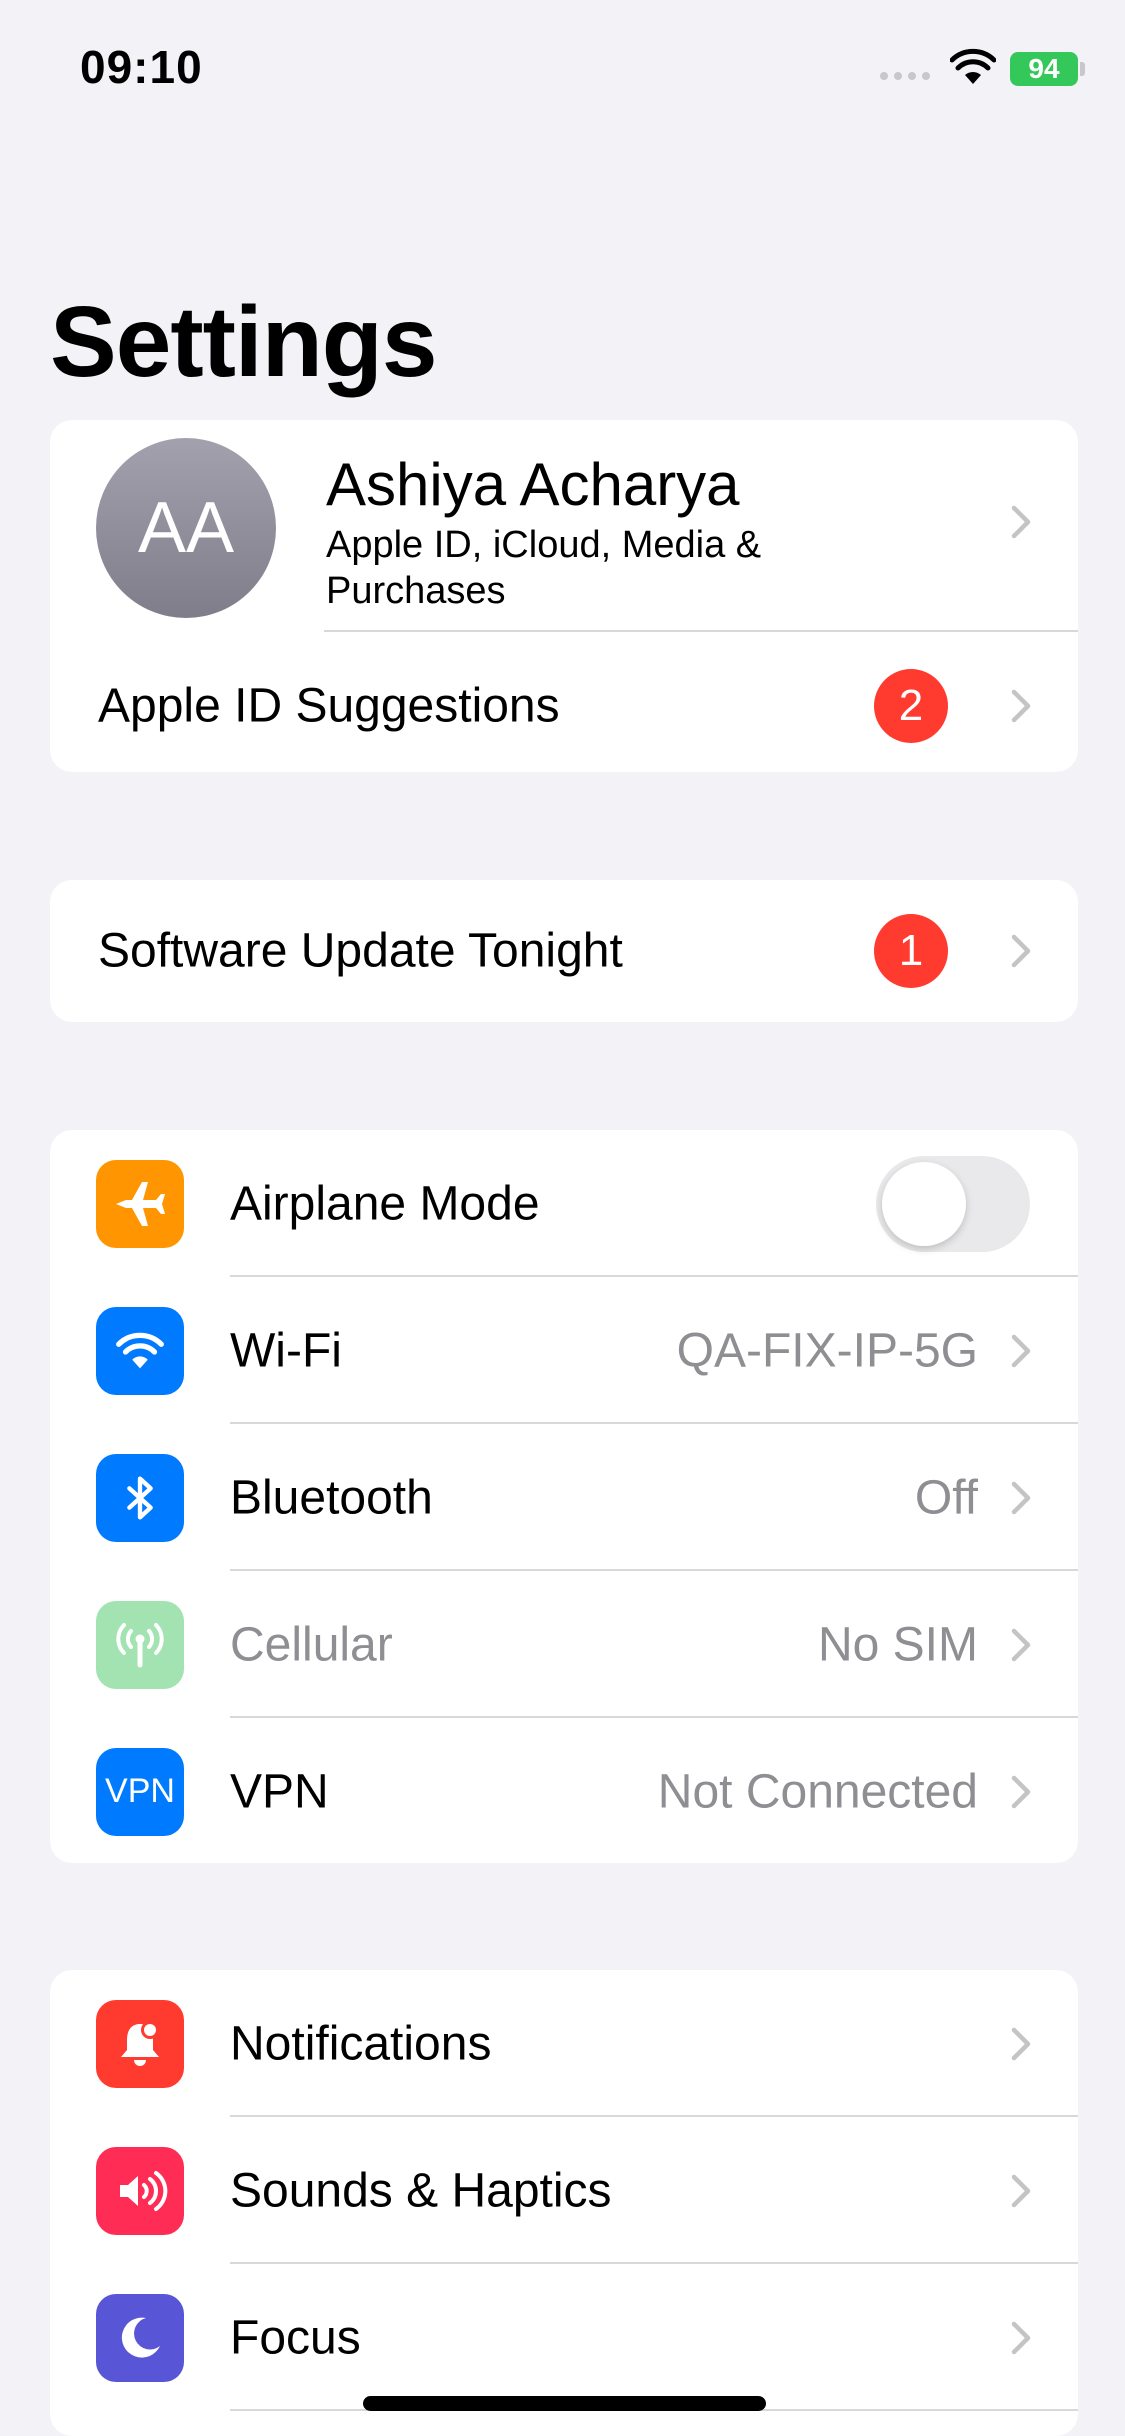 The width and height of the screenshot is (1125, 2436). Describe the element at coordinates (329, 705) in the screenshot. I see `suggestions-label: Apple ID Suggestions` at that location.